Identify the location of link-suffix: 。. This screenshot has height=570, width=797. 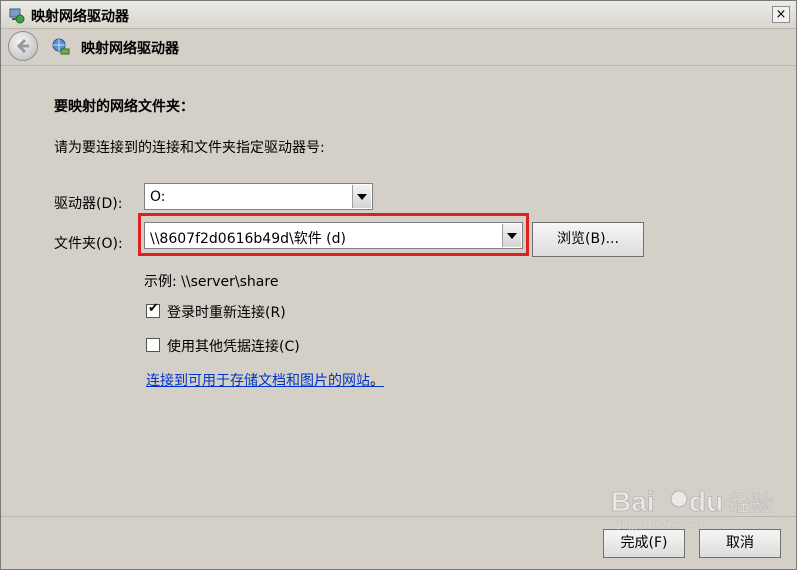
(377, 381).